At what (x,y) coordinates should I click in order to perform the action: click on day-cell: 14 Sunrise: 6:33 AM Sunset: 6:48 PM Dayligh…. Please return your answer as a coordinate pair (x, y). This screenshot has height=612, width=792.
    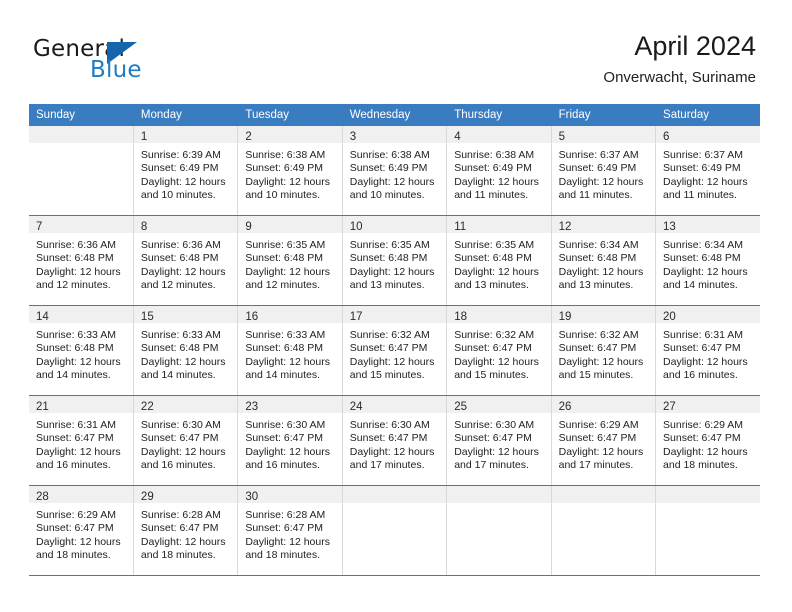
    Looking at the image, I should click on (81, 350).